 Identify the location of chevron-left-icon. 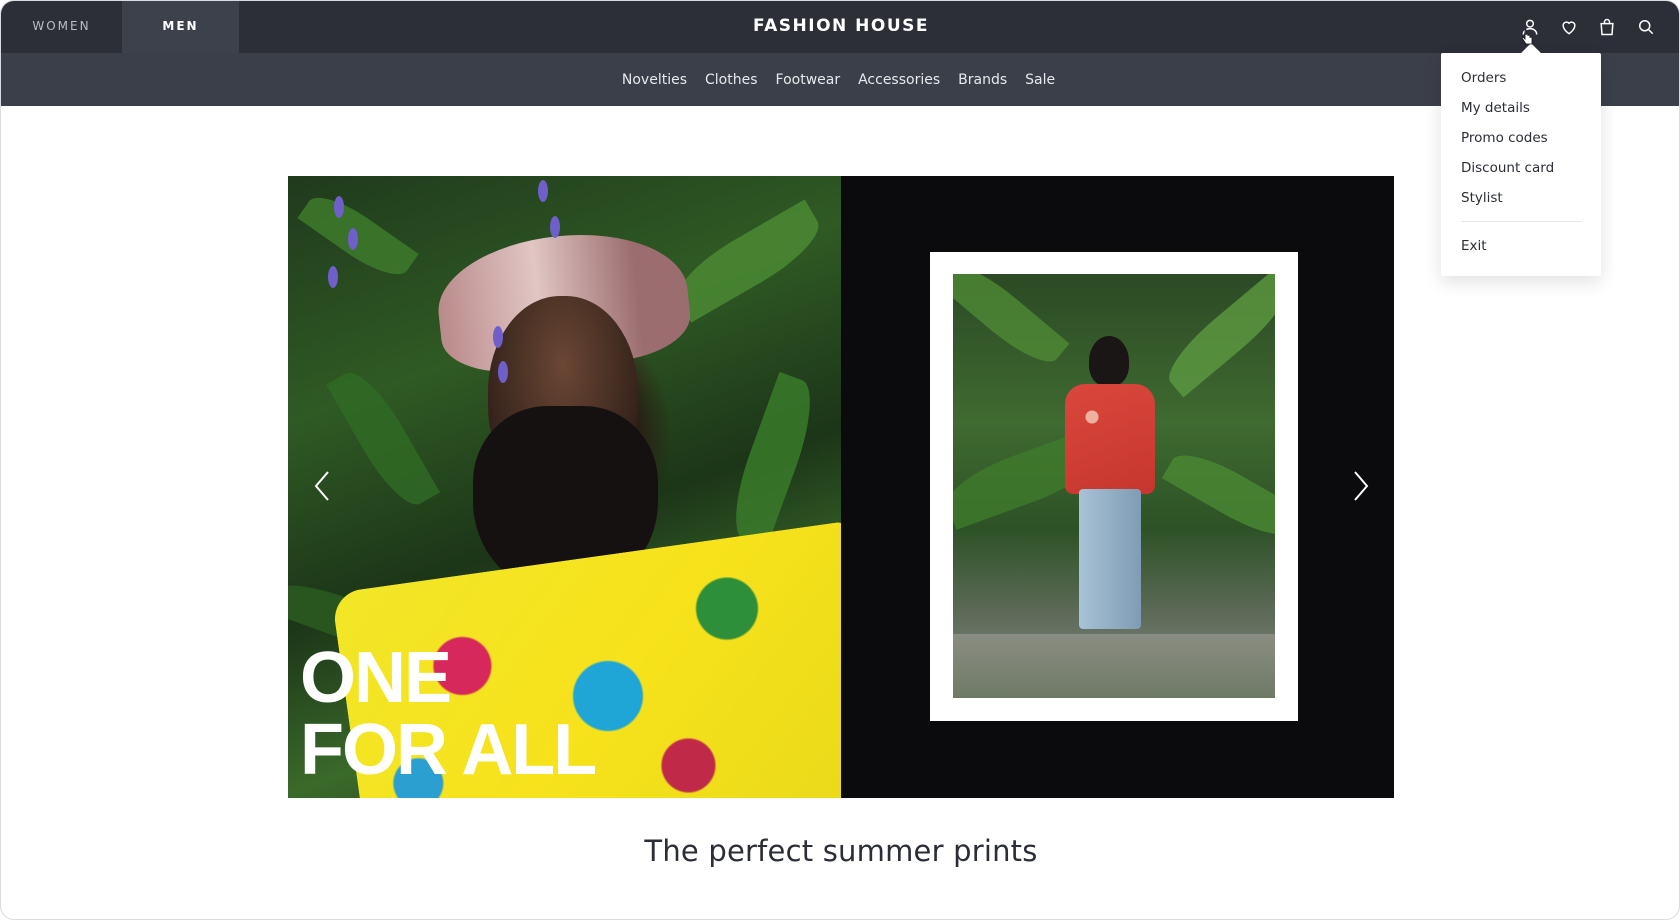
(321, 486).